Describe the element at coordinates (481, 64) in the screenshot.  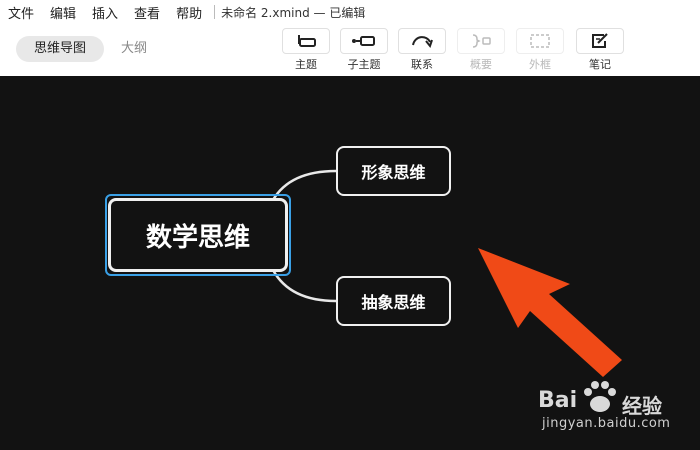
I see `summary-label: 概要` at that location.